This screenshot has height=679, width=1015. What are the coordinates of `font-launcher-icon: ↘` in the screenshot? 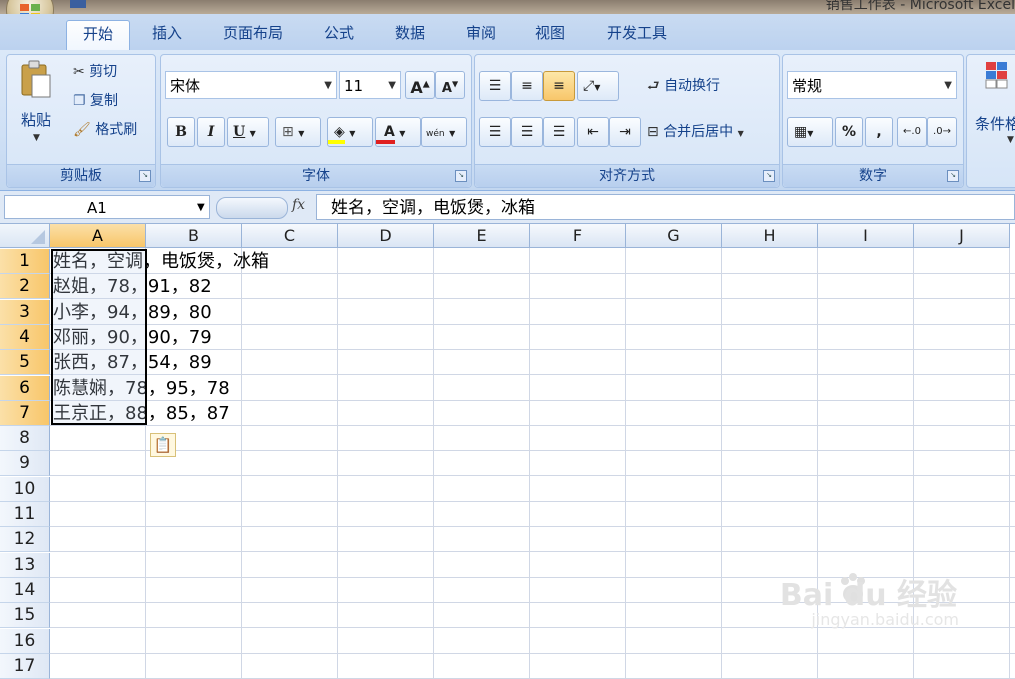 It's located at (461, 176).